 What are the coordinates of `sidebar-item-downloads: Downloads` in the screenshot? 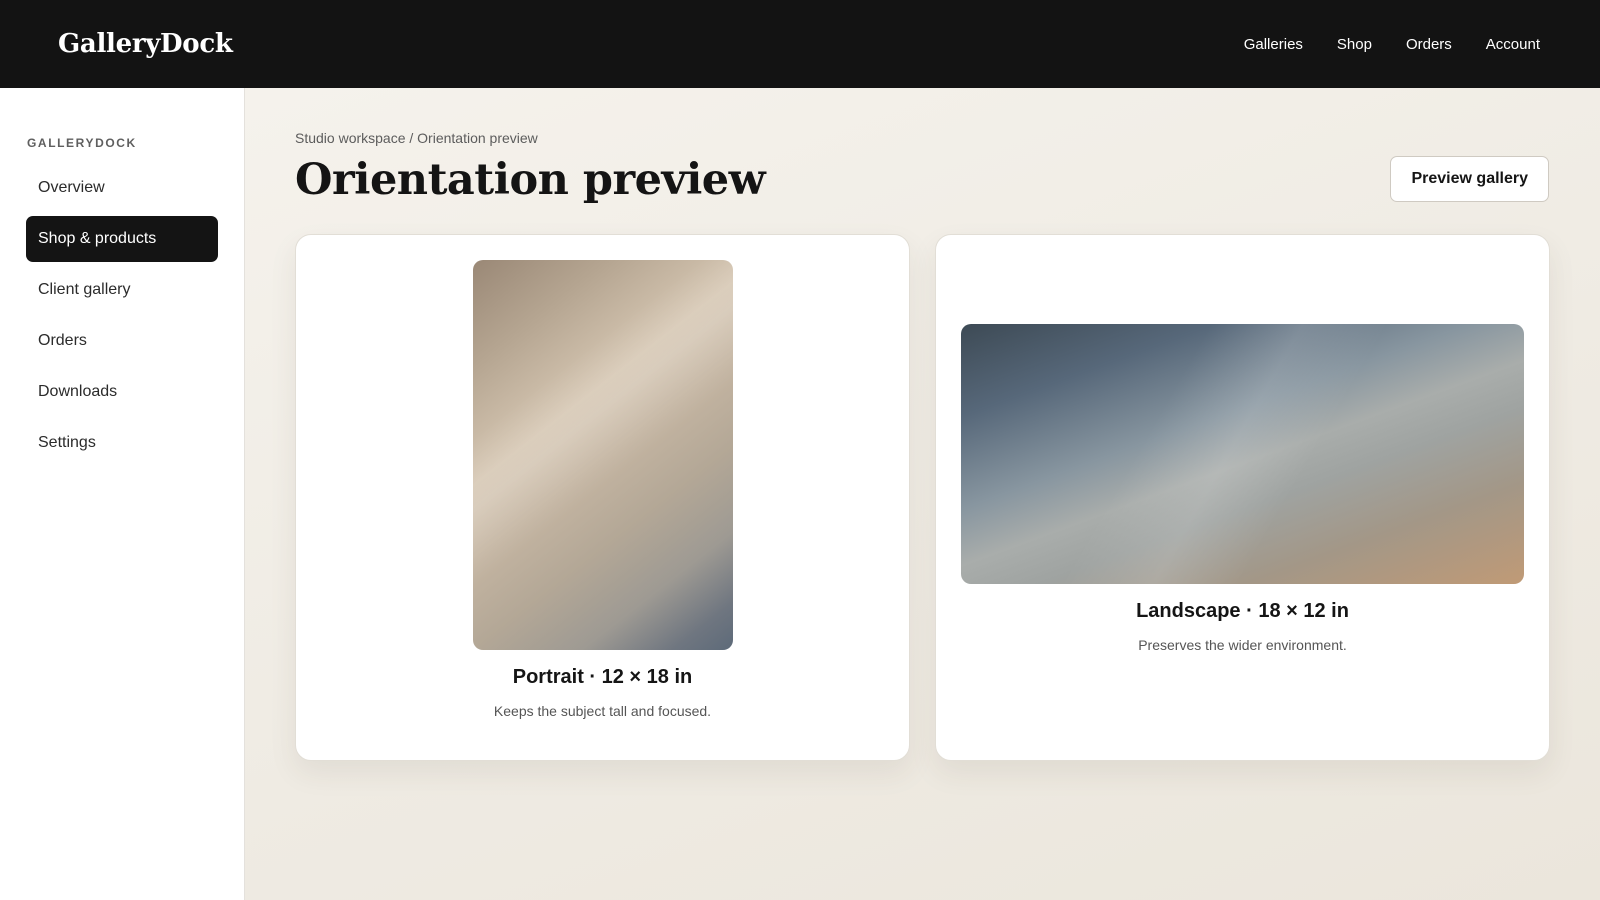 It's located at (122, 392).